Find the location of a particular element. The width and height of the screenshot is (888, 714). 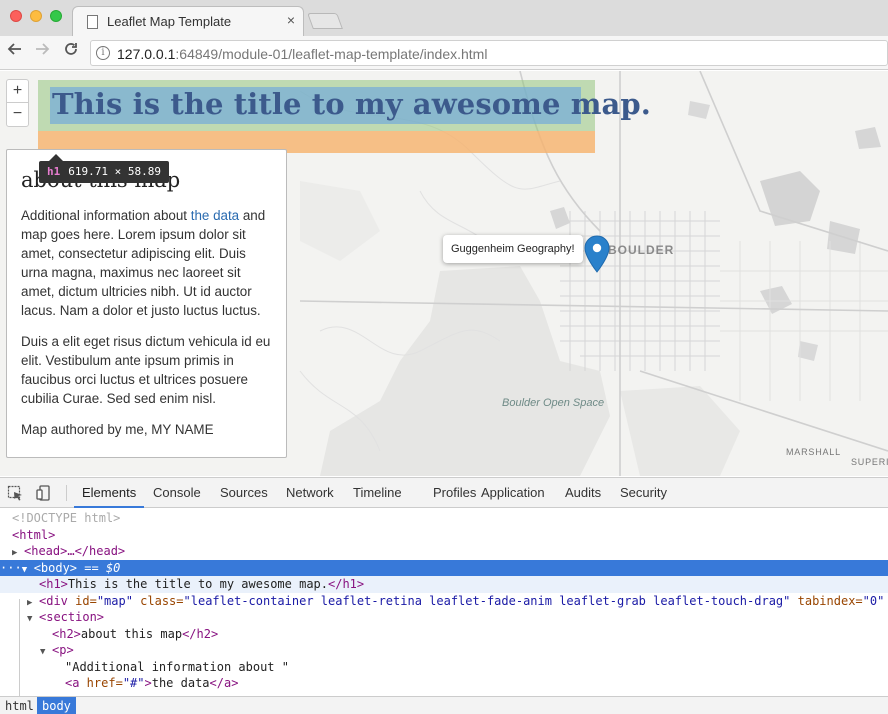

doctype-text: <!DOCTYPE html> is located at coordinates (66, 518).